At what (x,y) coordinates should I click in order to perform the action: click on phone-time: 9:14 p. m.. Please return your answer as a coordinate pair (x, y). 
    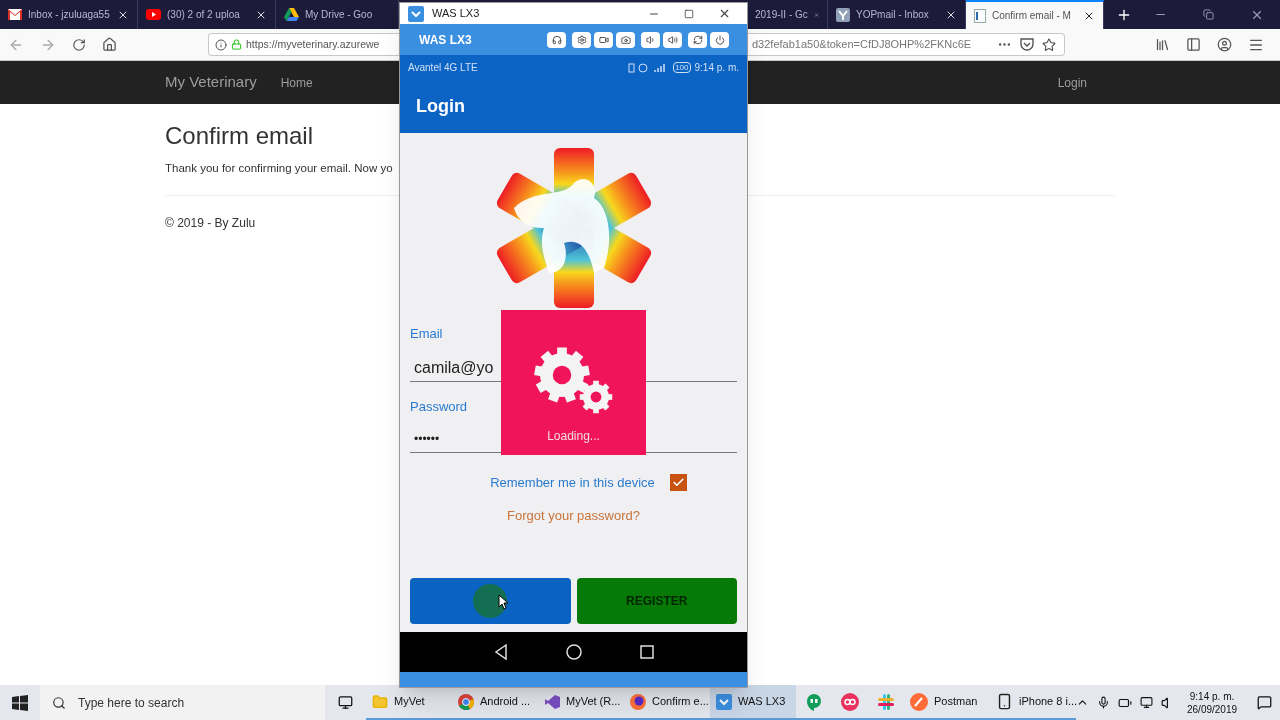
    Looking at the image, I should click on (716, 68).